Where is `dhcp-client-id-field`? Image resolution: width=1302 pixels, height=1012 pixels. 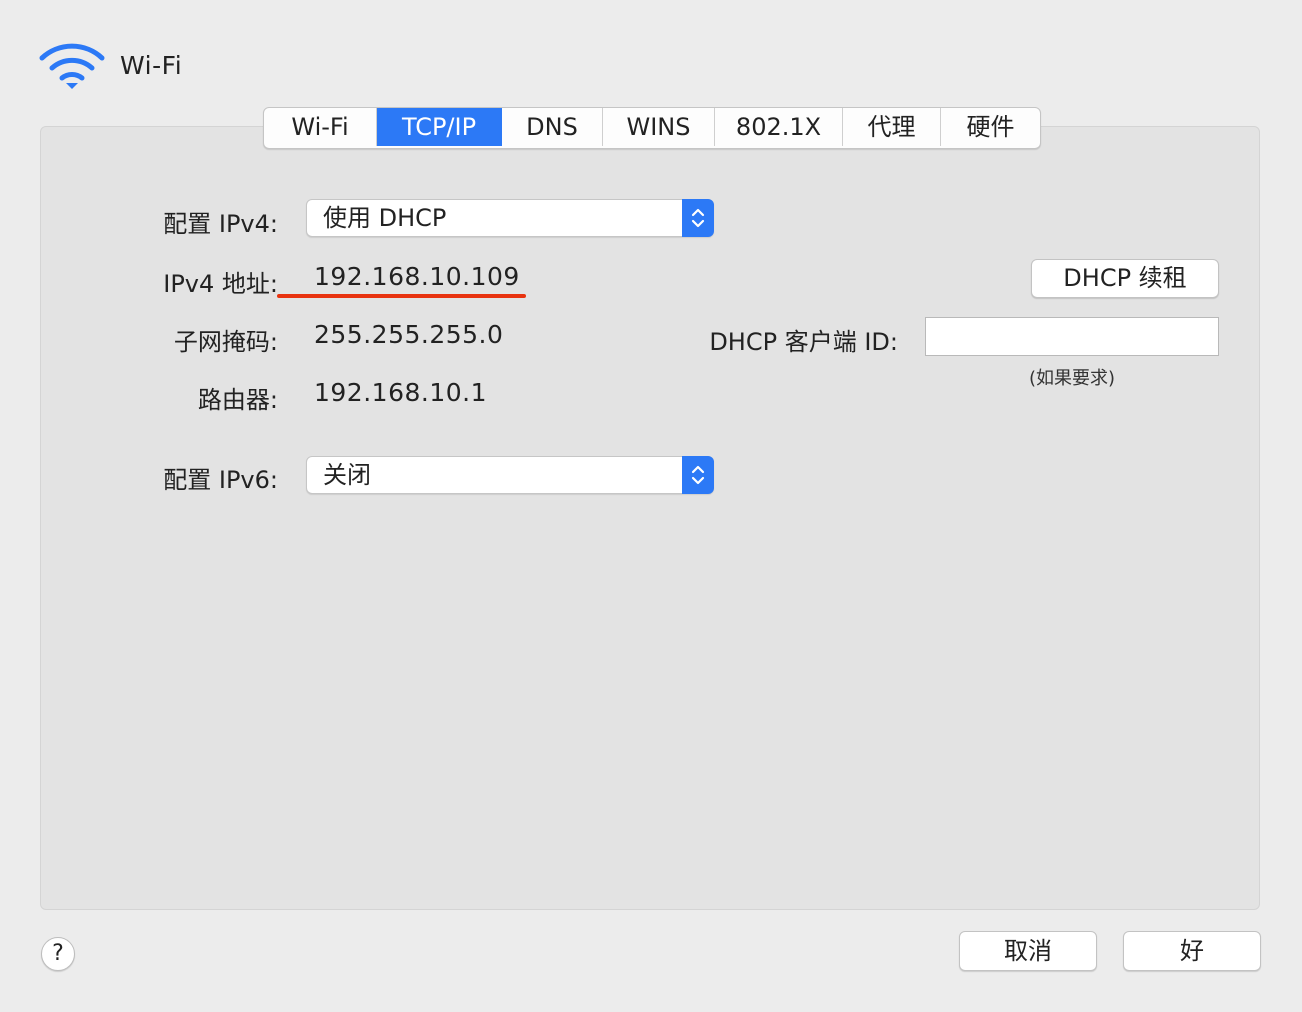
dhcp-client-id-field is located at coordinates (1072, 336).